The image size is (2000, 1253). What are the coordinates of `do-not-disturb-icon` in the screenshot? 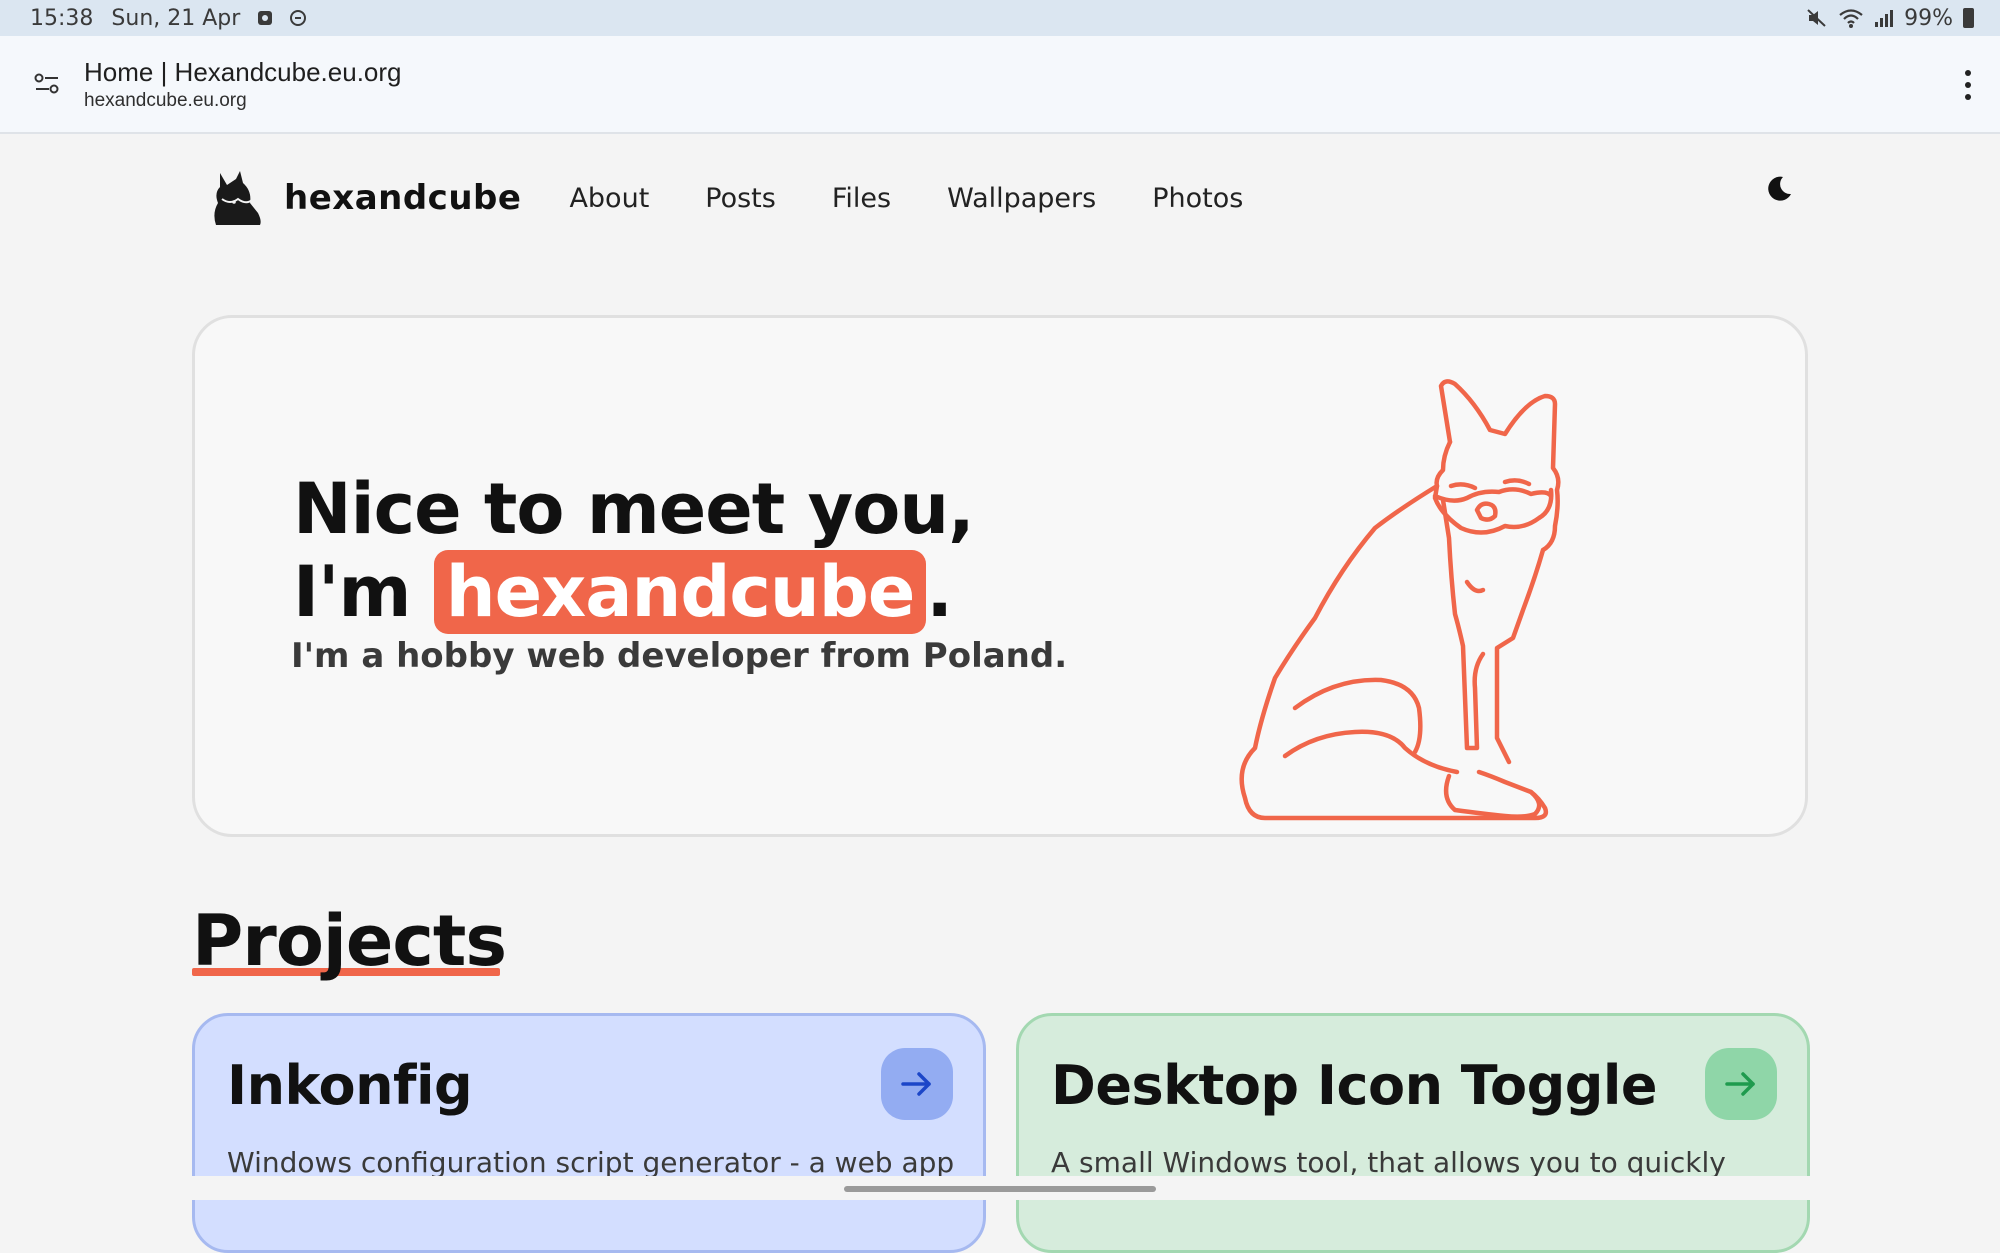 It's located at (298, 18).